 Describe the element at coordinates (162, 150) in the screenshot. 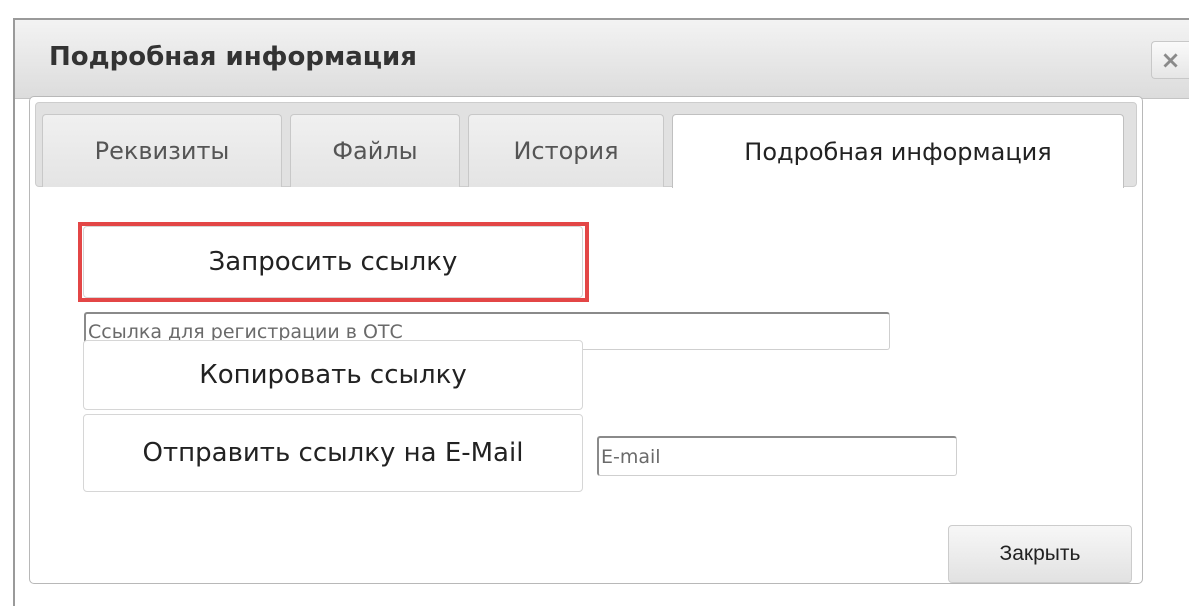

I see `tab-requisites: Реквизиты` at that location.